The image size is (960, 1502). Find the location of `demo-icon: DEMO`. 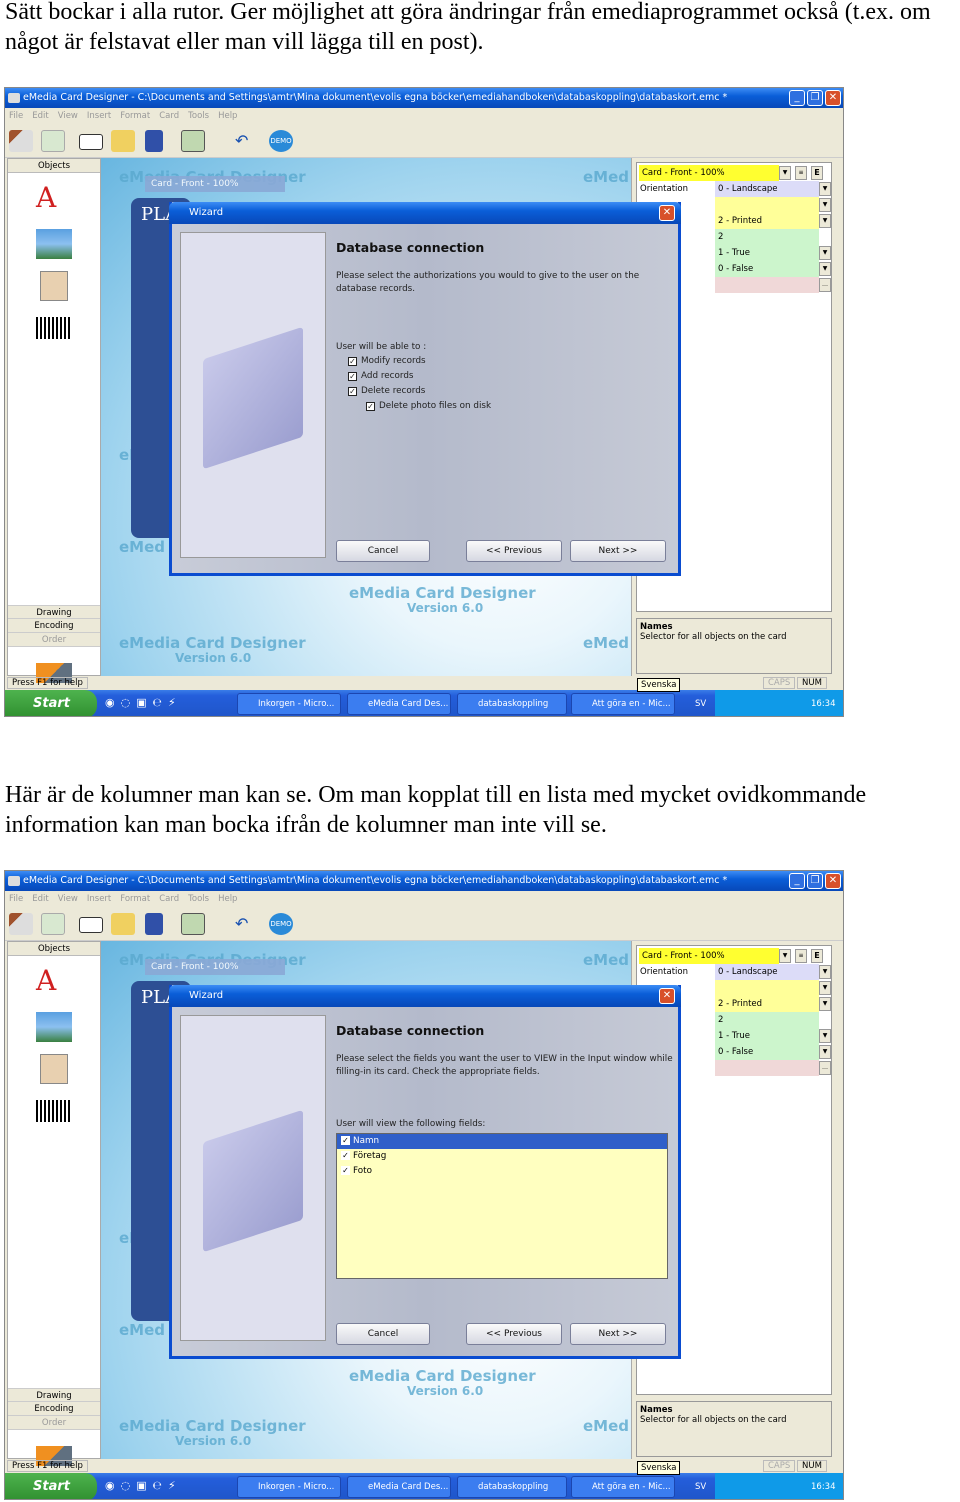

demo-icon: DEMO is located at coordinates (281, 924).